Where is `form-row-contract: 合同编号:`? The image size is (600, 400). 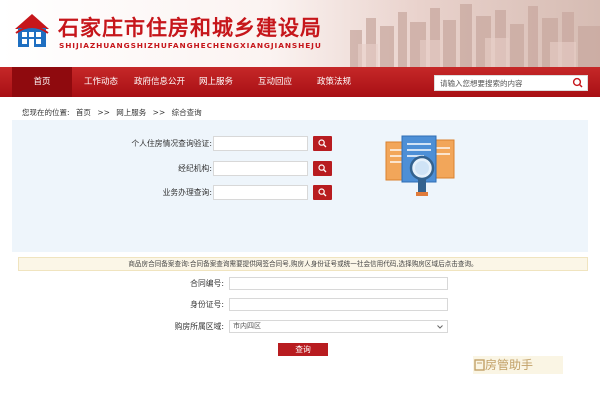 form-row-contract: 合同编号: is located at coordinates (300, 284).